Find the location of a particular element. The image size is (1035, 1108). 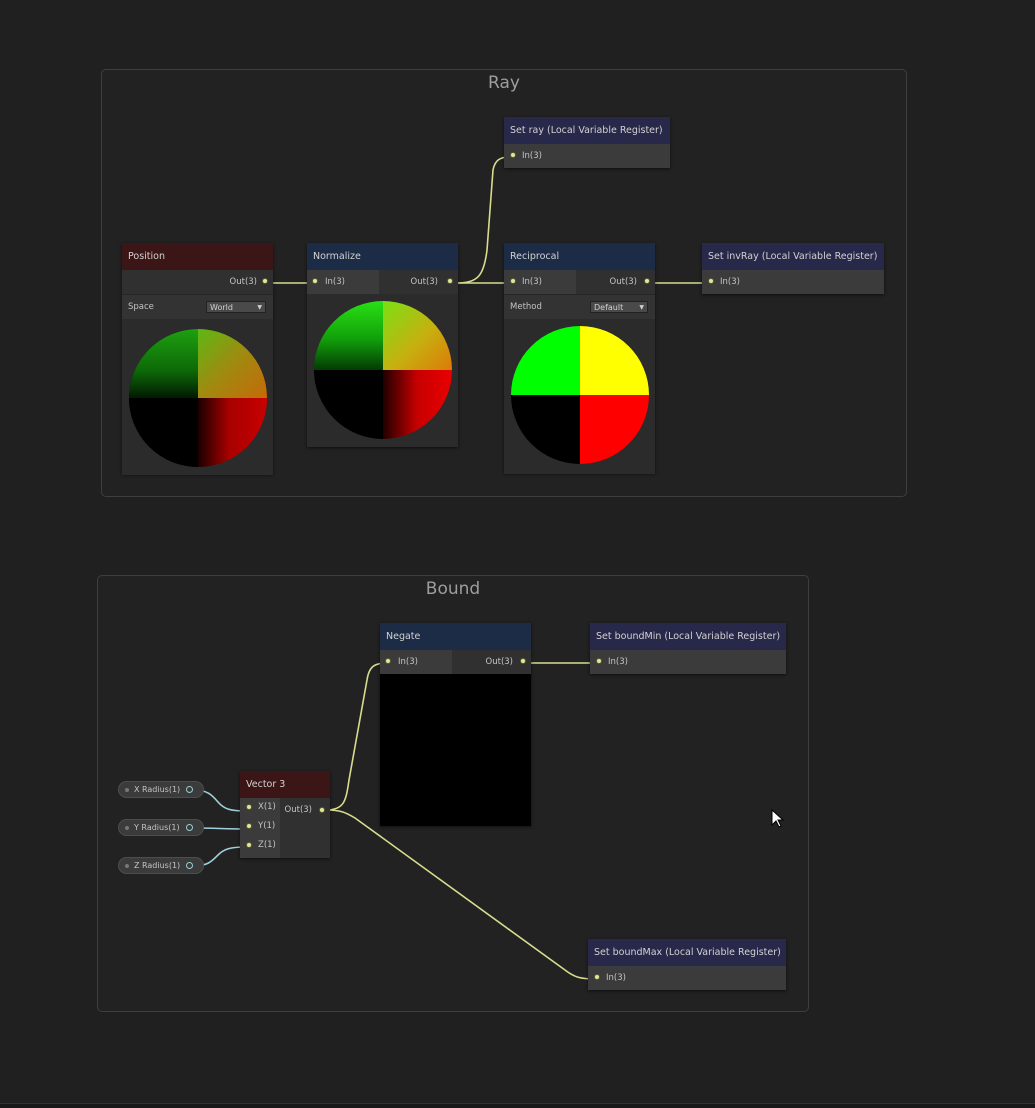

vector3-node: Vector 3 X(1) Y(1) Z(1) Out(3) is located at coordinates (285, 814).